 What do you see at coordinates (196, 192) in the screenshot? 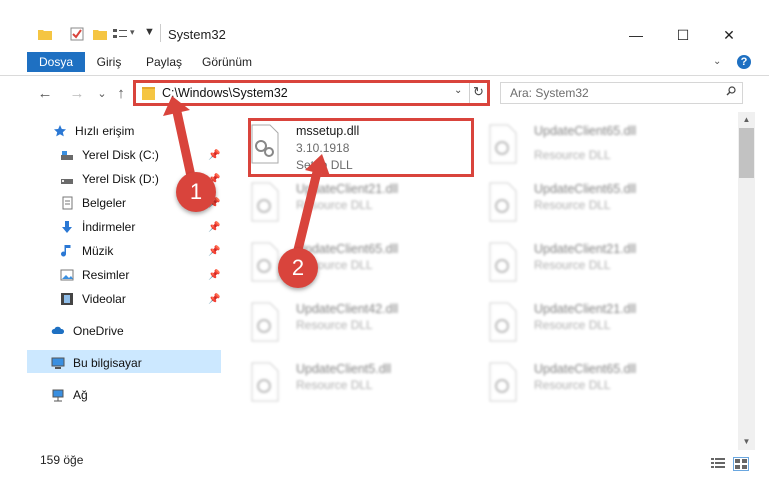
I see `annotation-marker-1: 1` at bounding box center [196, 192].